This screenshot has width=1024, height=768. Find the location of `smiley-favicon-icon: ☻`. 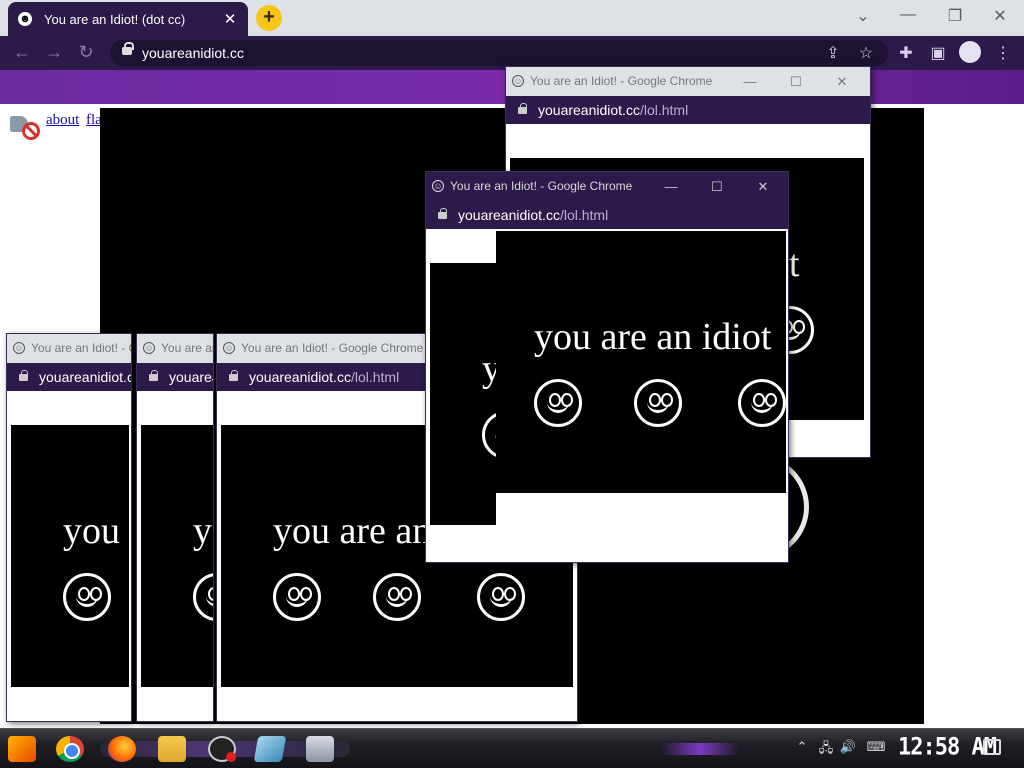

smiley-favicon-icon: ☻ is located at coordinates (25, 19).